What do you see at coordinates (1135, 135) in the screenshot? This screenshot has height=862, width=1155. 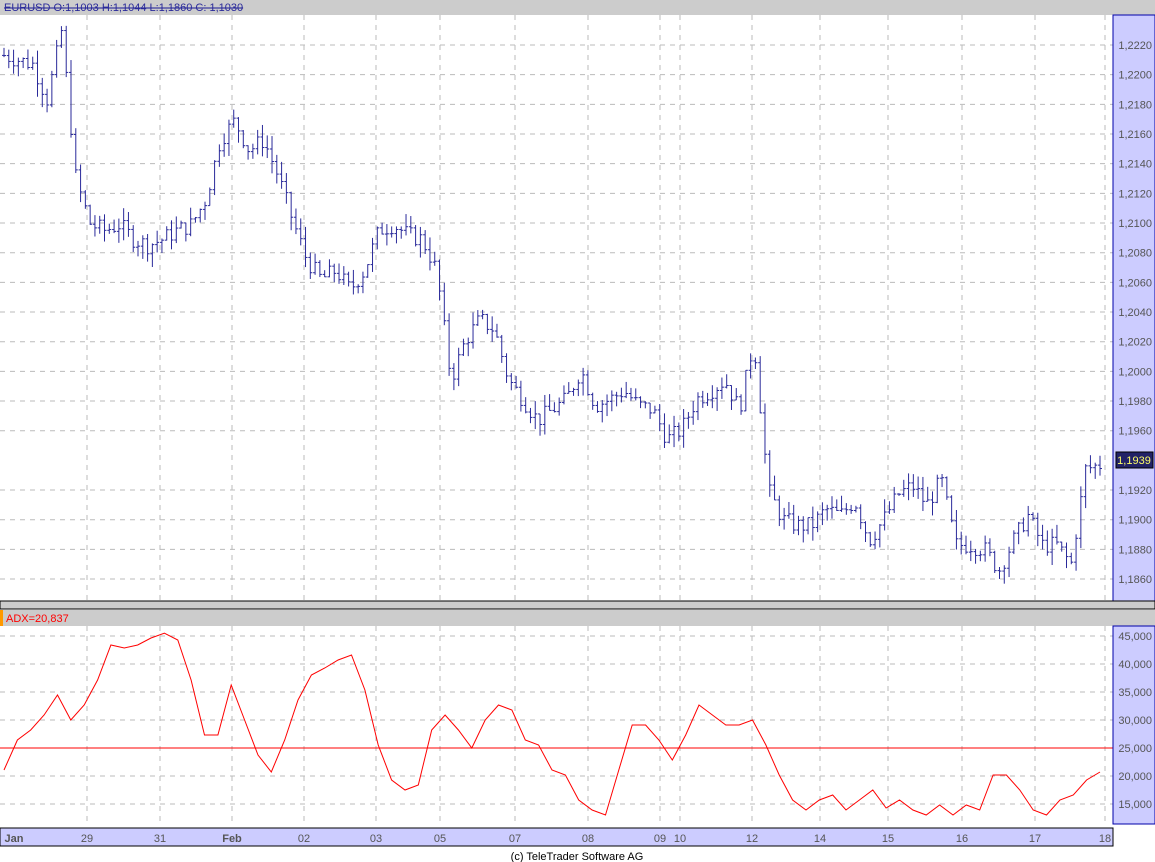 I see `price-tick-label: 1,2160` at bounding box center [1135, 135].